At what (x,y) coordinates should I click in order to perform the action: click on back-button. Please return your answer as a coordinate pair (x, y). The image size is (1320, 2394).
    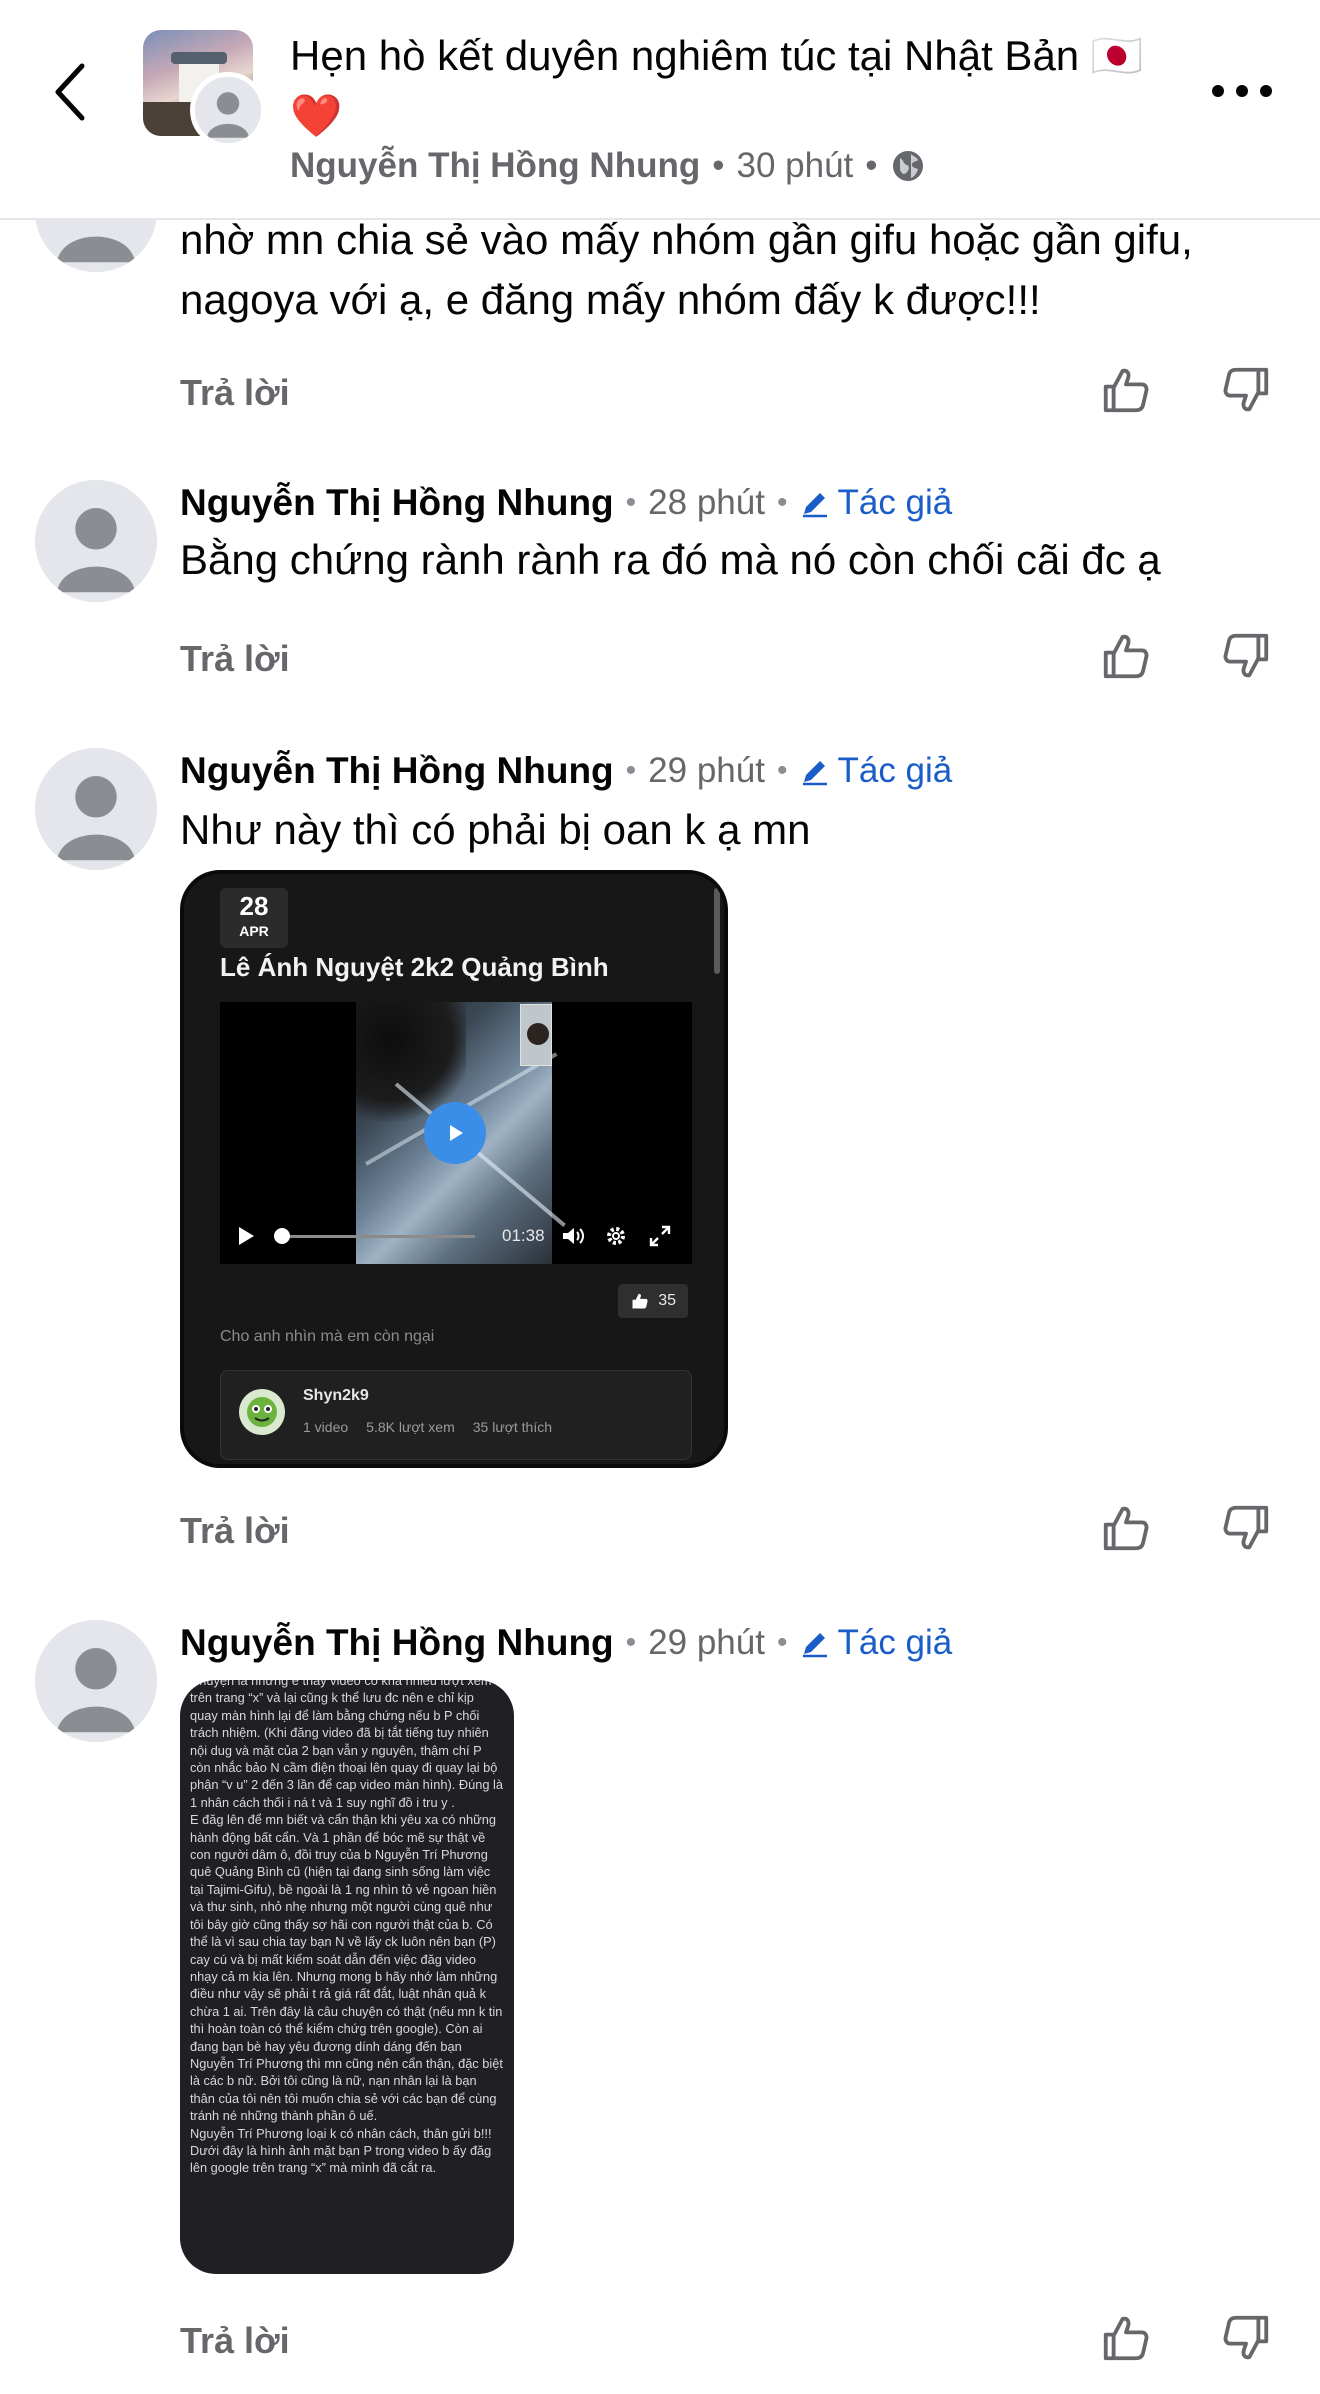
    Looking at the image, I should click on (70, 92).